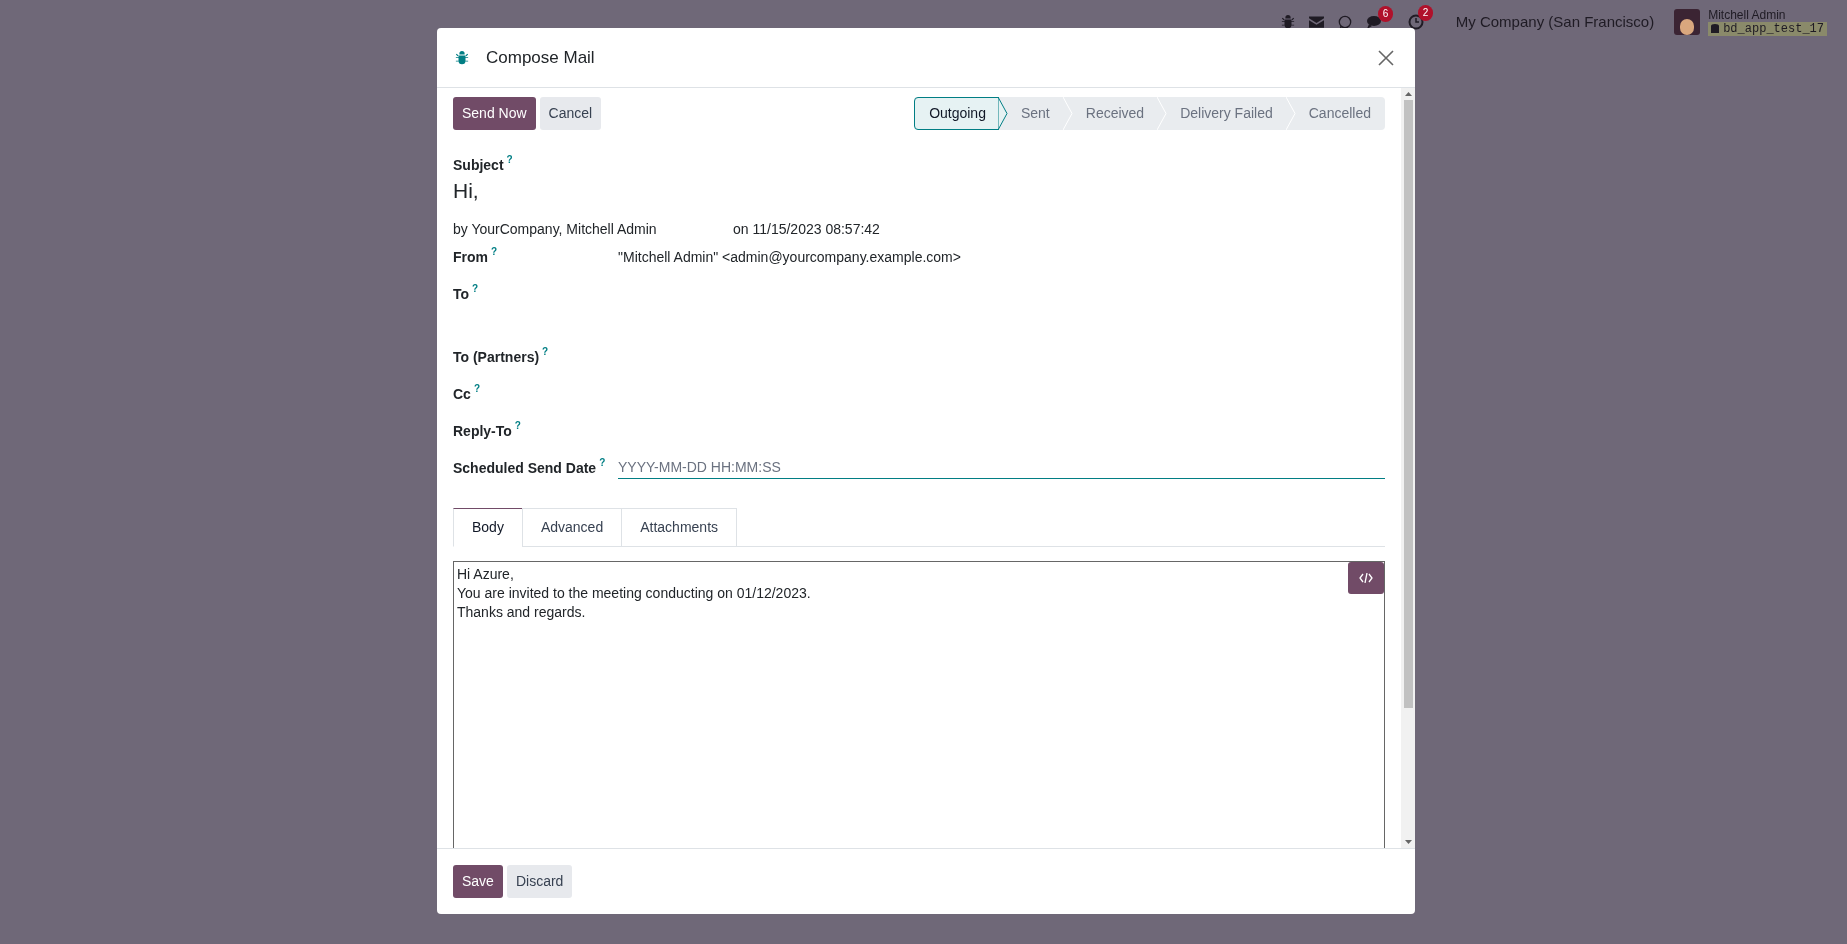 This screenshot has width=1847, height=944. Describe the element at coordinates (1316, 22) in the screenshot. I see `envelope-icon` at that location.